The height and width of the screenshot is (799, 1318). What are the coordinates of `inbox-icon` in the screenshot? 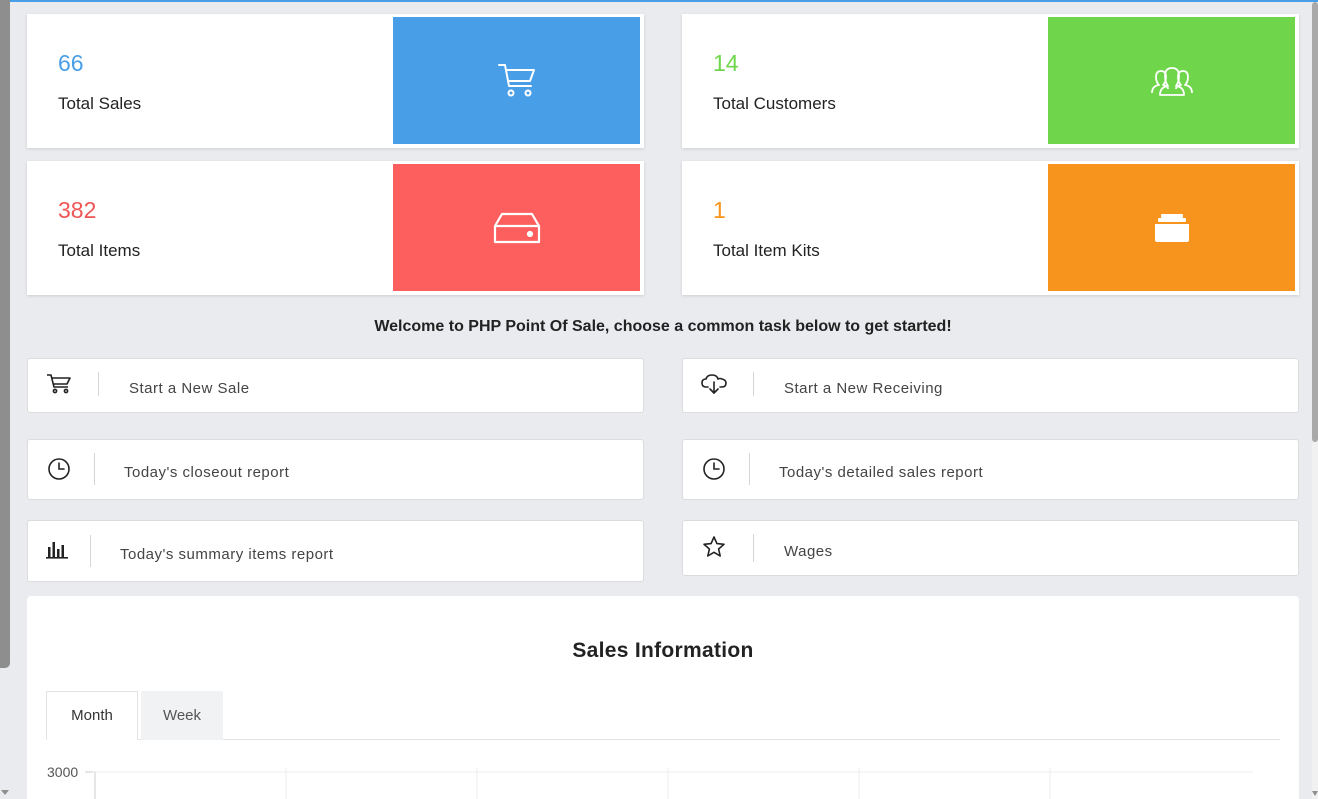 It's located at (1171, 227).